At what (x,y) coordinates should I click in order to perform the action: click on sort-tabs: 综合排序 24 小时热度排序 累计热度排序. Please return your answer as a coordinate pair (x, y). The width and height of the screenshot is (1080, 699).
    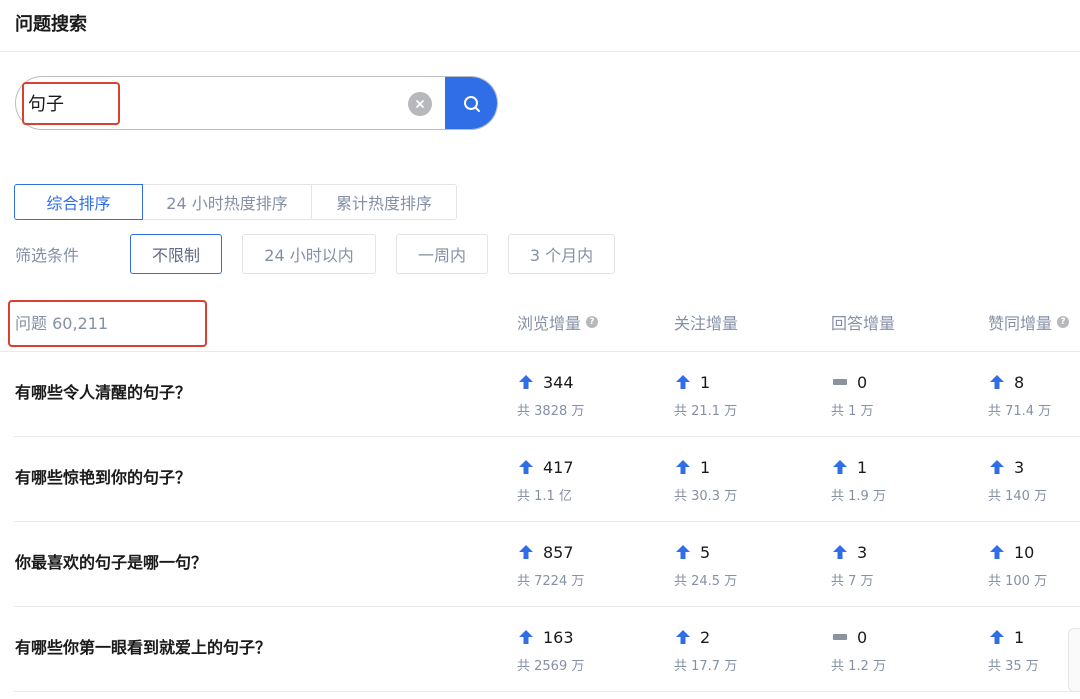
    Looking at the image, I should click on (235, 202).